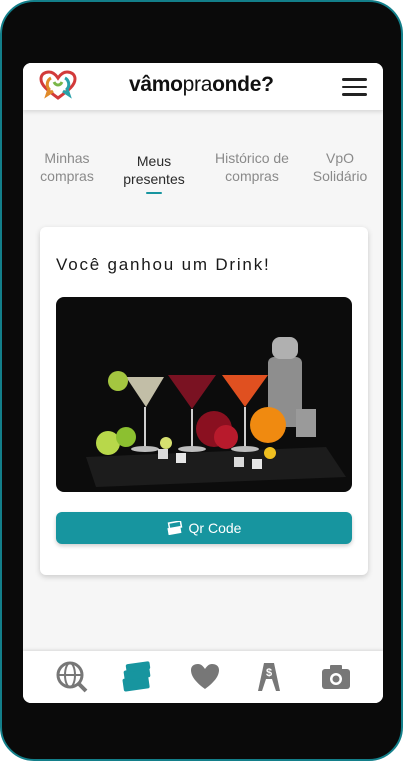  I want to click on tab-label-line2: Solidário, so click(340, 176).